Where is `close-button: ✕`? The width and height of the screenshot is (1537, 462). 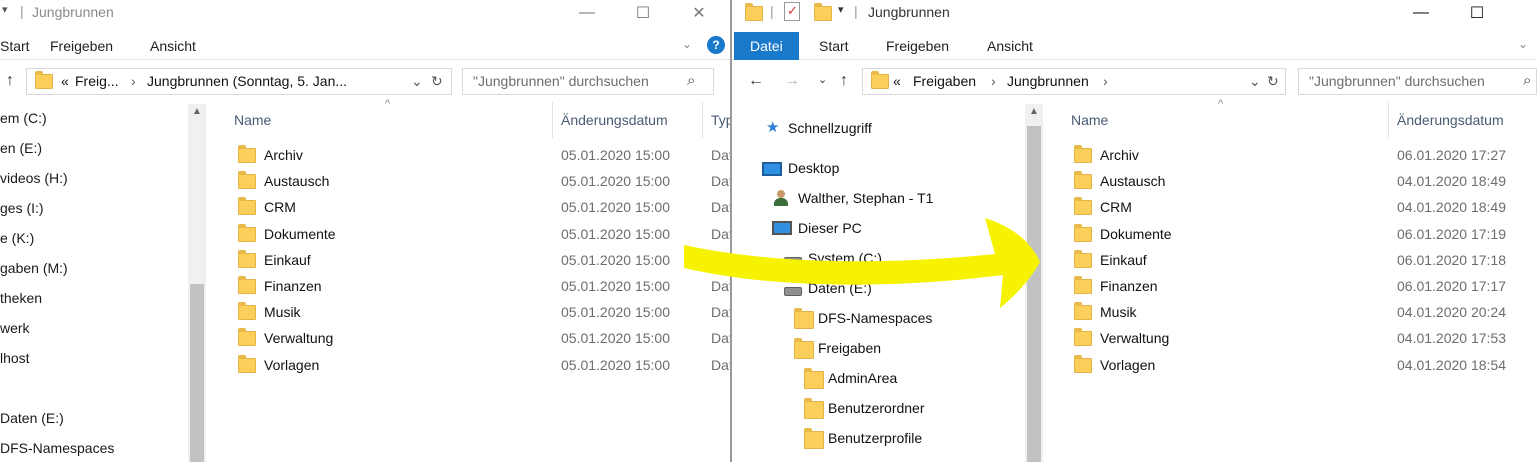 close-button: ✕ is located at coordinates (699, 13).